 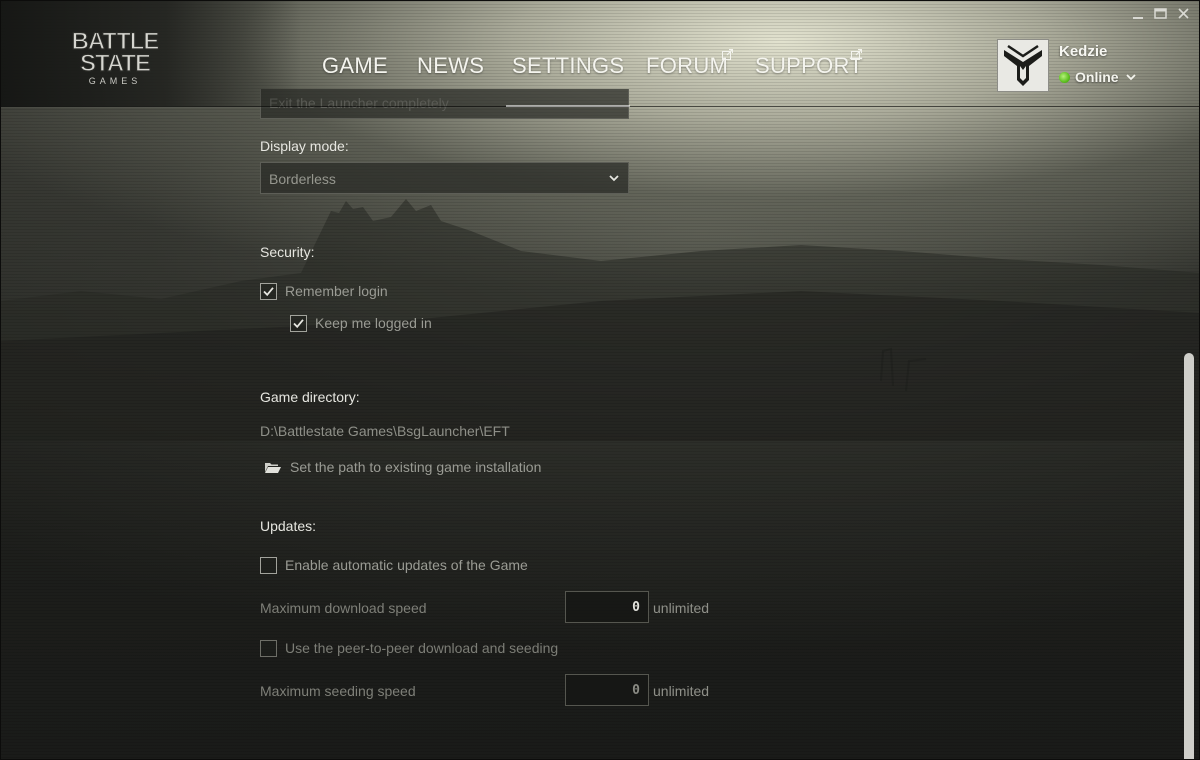 What do you see at coordinates (406, 565) in the screenshot?
I see `auto-updates-label: Enable automatic updates of the Game` at bounding box center [406, 565].